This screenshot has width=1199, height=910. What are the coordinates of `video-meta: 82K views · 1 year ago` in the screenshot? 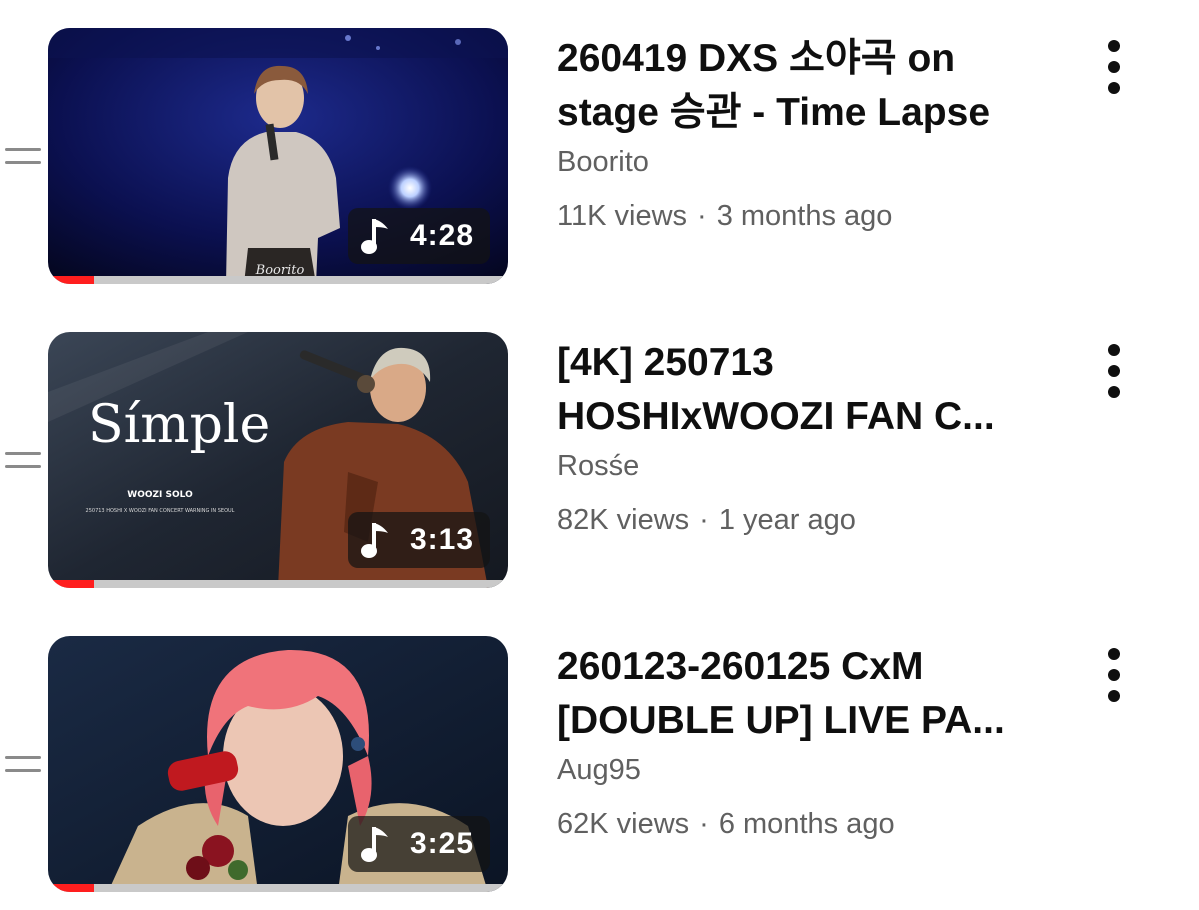 It's located at (706, 520).